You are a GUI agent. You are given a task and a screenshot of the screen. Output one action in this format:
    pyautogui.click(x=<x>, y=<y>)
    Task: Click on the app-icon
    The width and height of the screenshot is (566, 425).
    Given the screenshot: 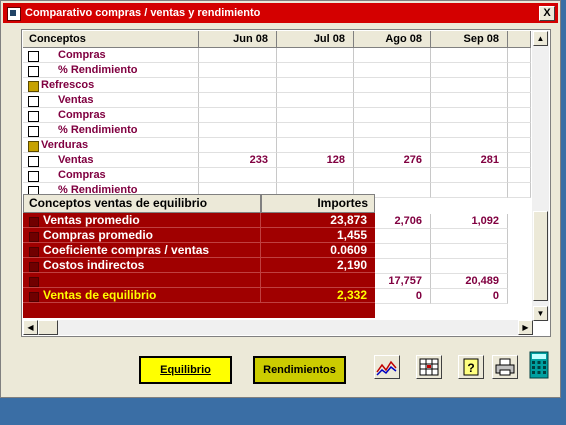 What is the action you would take?
    pyautogui.click(x=14, y=14)
    